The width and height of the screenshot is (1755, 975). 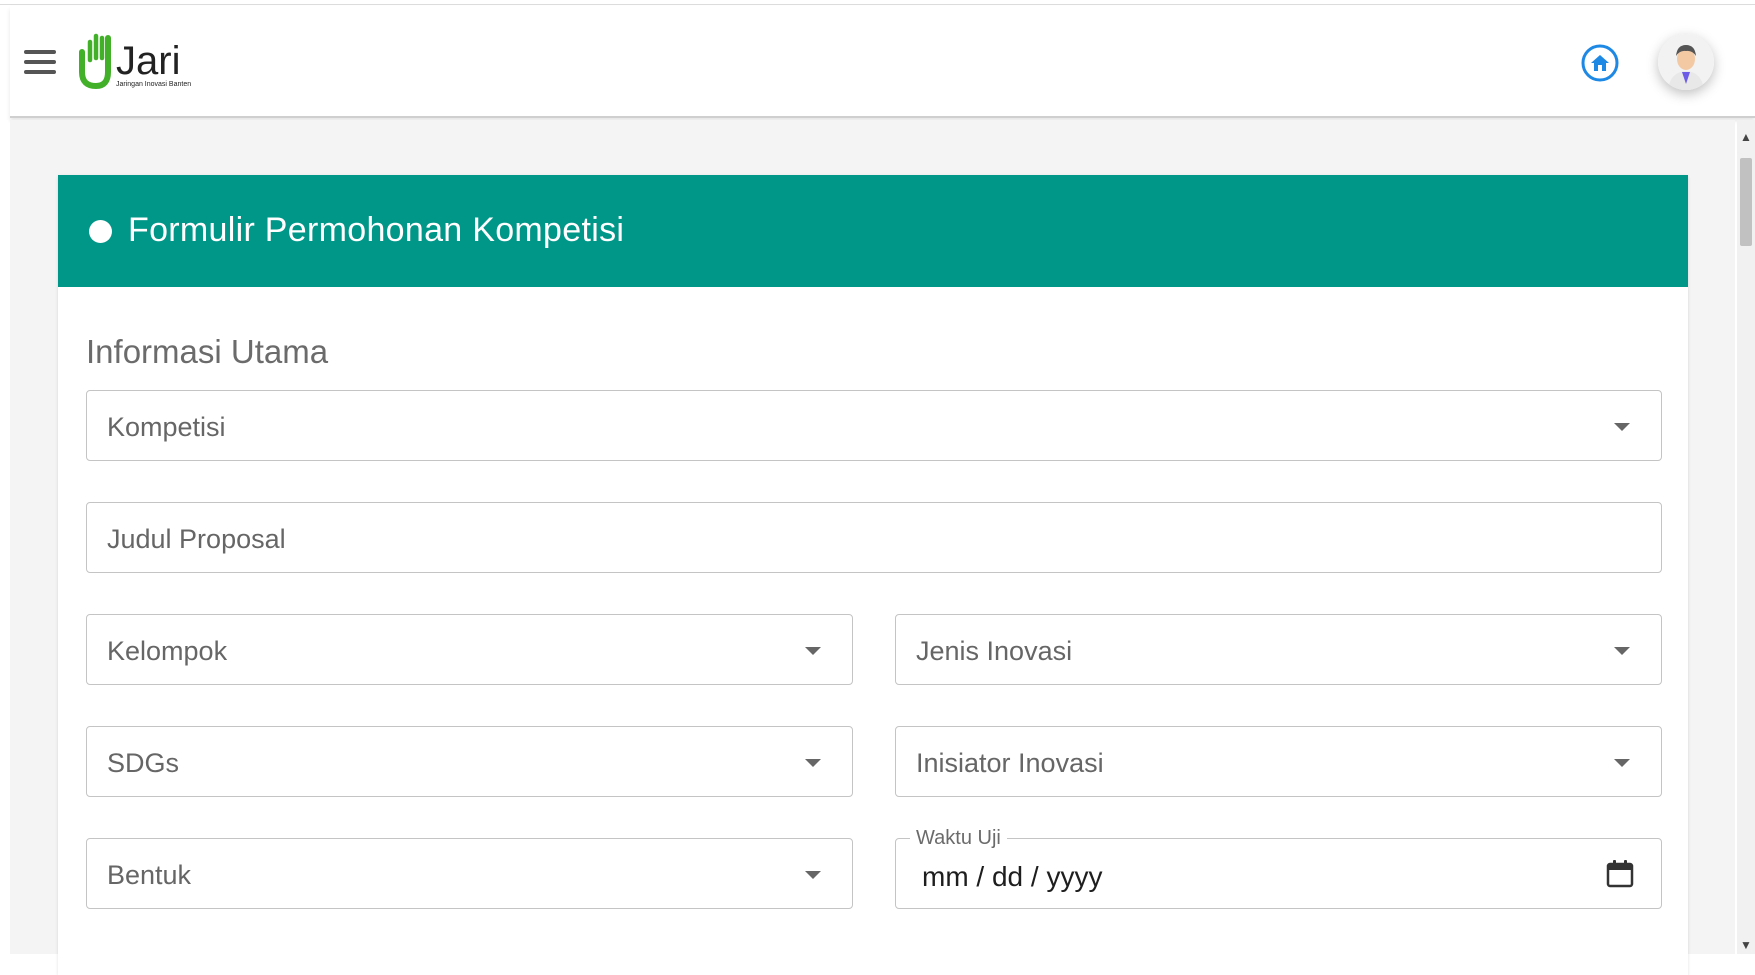 What do you see at coordinates (469, 761) in the screenshot?
I see `sdgs-select: SDGs` at bounding box center [469, 761].